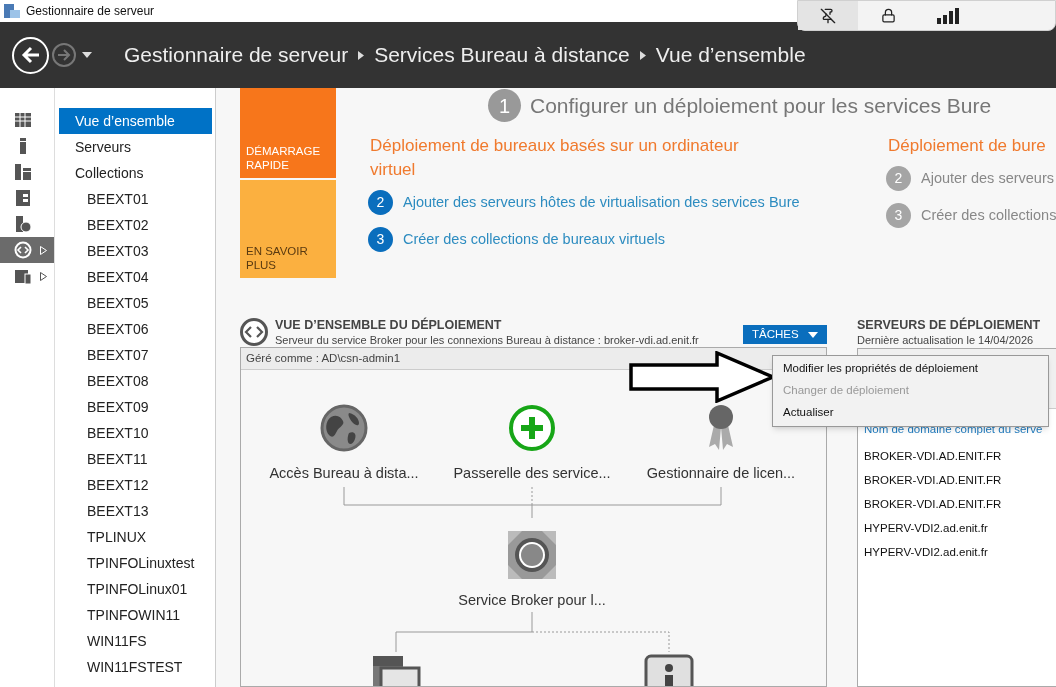 This screenshot has height=687, width=1056. What do you see at coordinates (967, 146) in the screenshot?
I see `column-heading: Déploiement de bure` at bounding box center [967, 146].